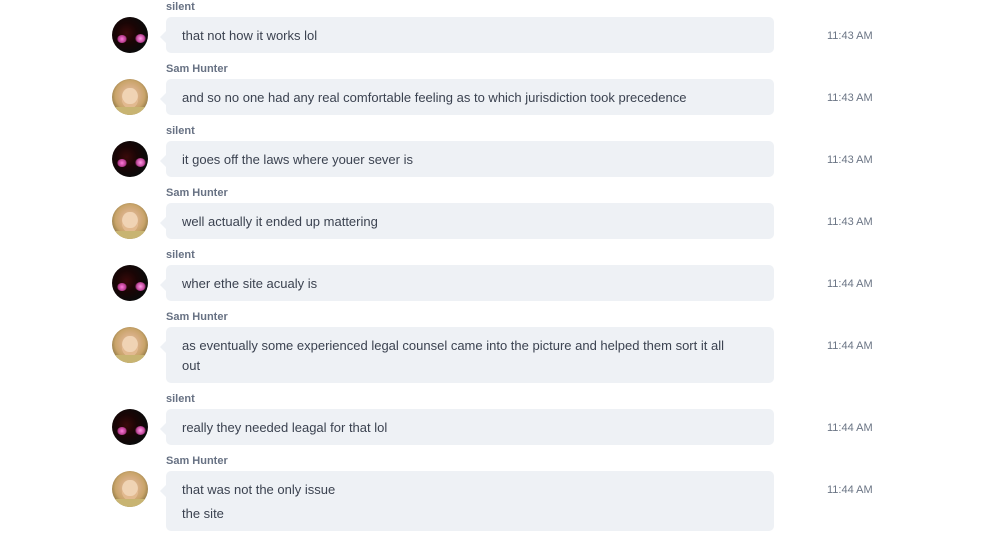 The height and width of the screenshot is (535, 985). Describe the element at coordinates (191, 365) in the screenshot. I see `message-text: out` at that location.